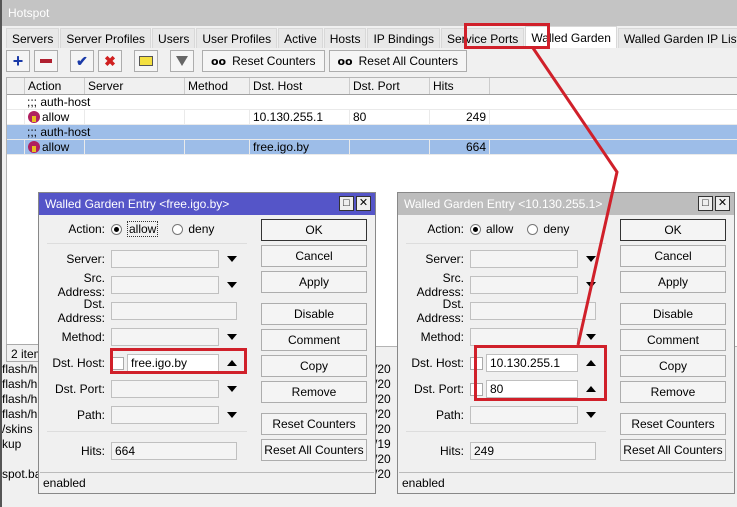  I want to click on annotation-line, so click(575, 196).